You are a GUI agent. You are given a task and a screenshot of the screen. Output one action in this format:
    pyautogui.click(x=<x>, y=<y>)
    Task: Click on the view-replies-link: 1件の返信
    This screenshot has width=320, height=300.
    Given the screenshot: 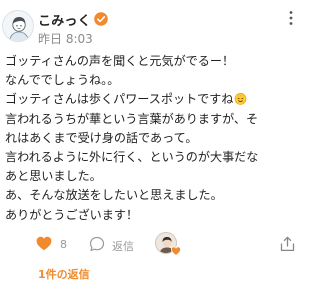 What is the action you would take?
    pyautogui.click(x=64, y=274)
    